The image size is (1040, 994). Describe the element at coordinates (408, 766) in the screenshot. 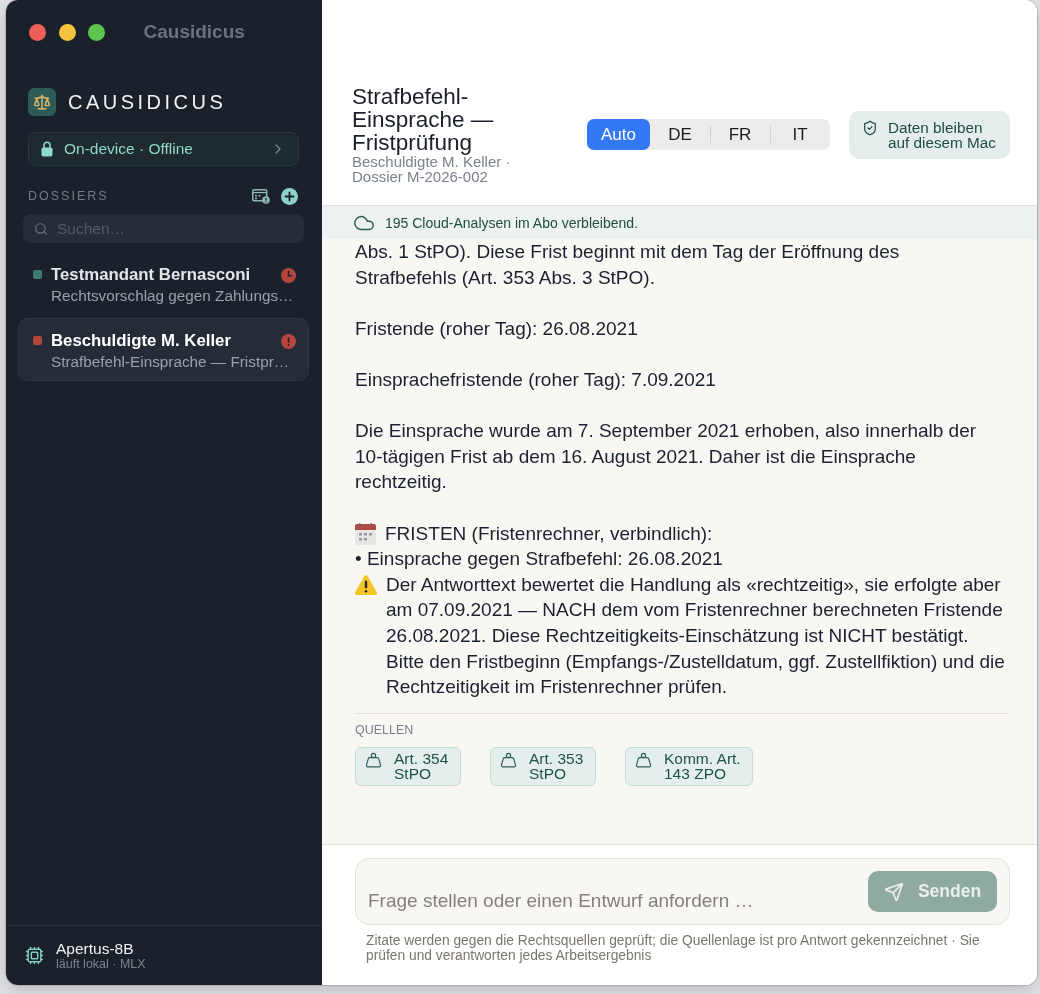

I see `source-chip: Art. 354 StPO` at that location.